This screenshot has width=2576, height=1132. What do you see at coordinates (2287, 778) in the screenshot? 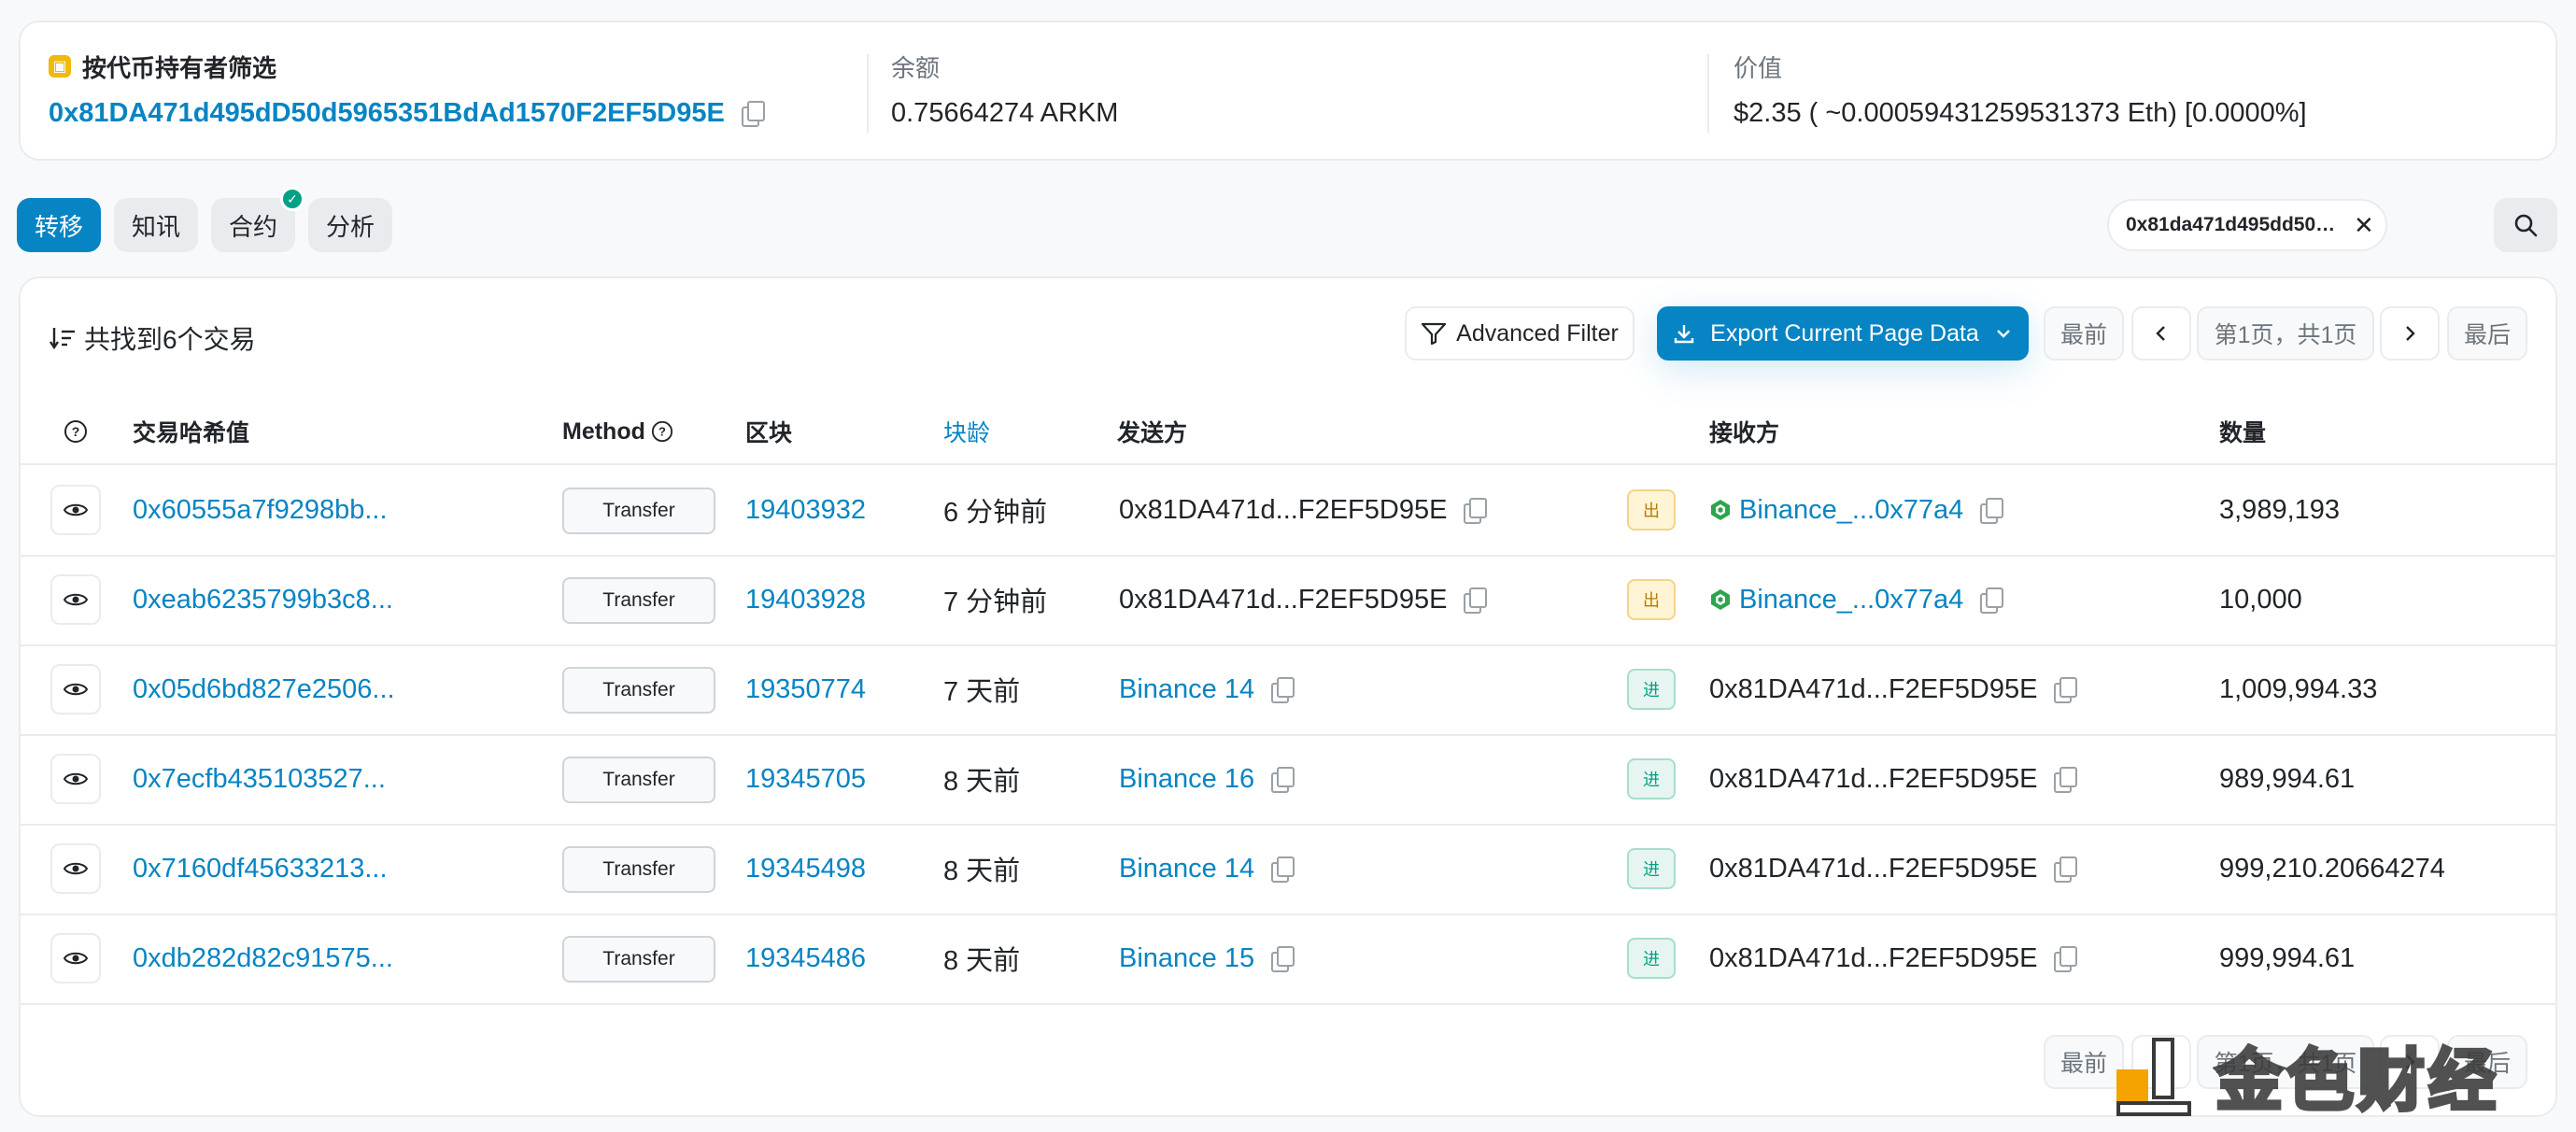
I see `amount-value: 989,994.61` at bounding box center [2287, 778].